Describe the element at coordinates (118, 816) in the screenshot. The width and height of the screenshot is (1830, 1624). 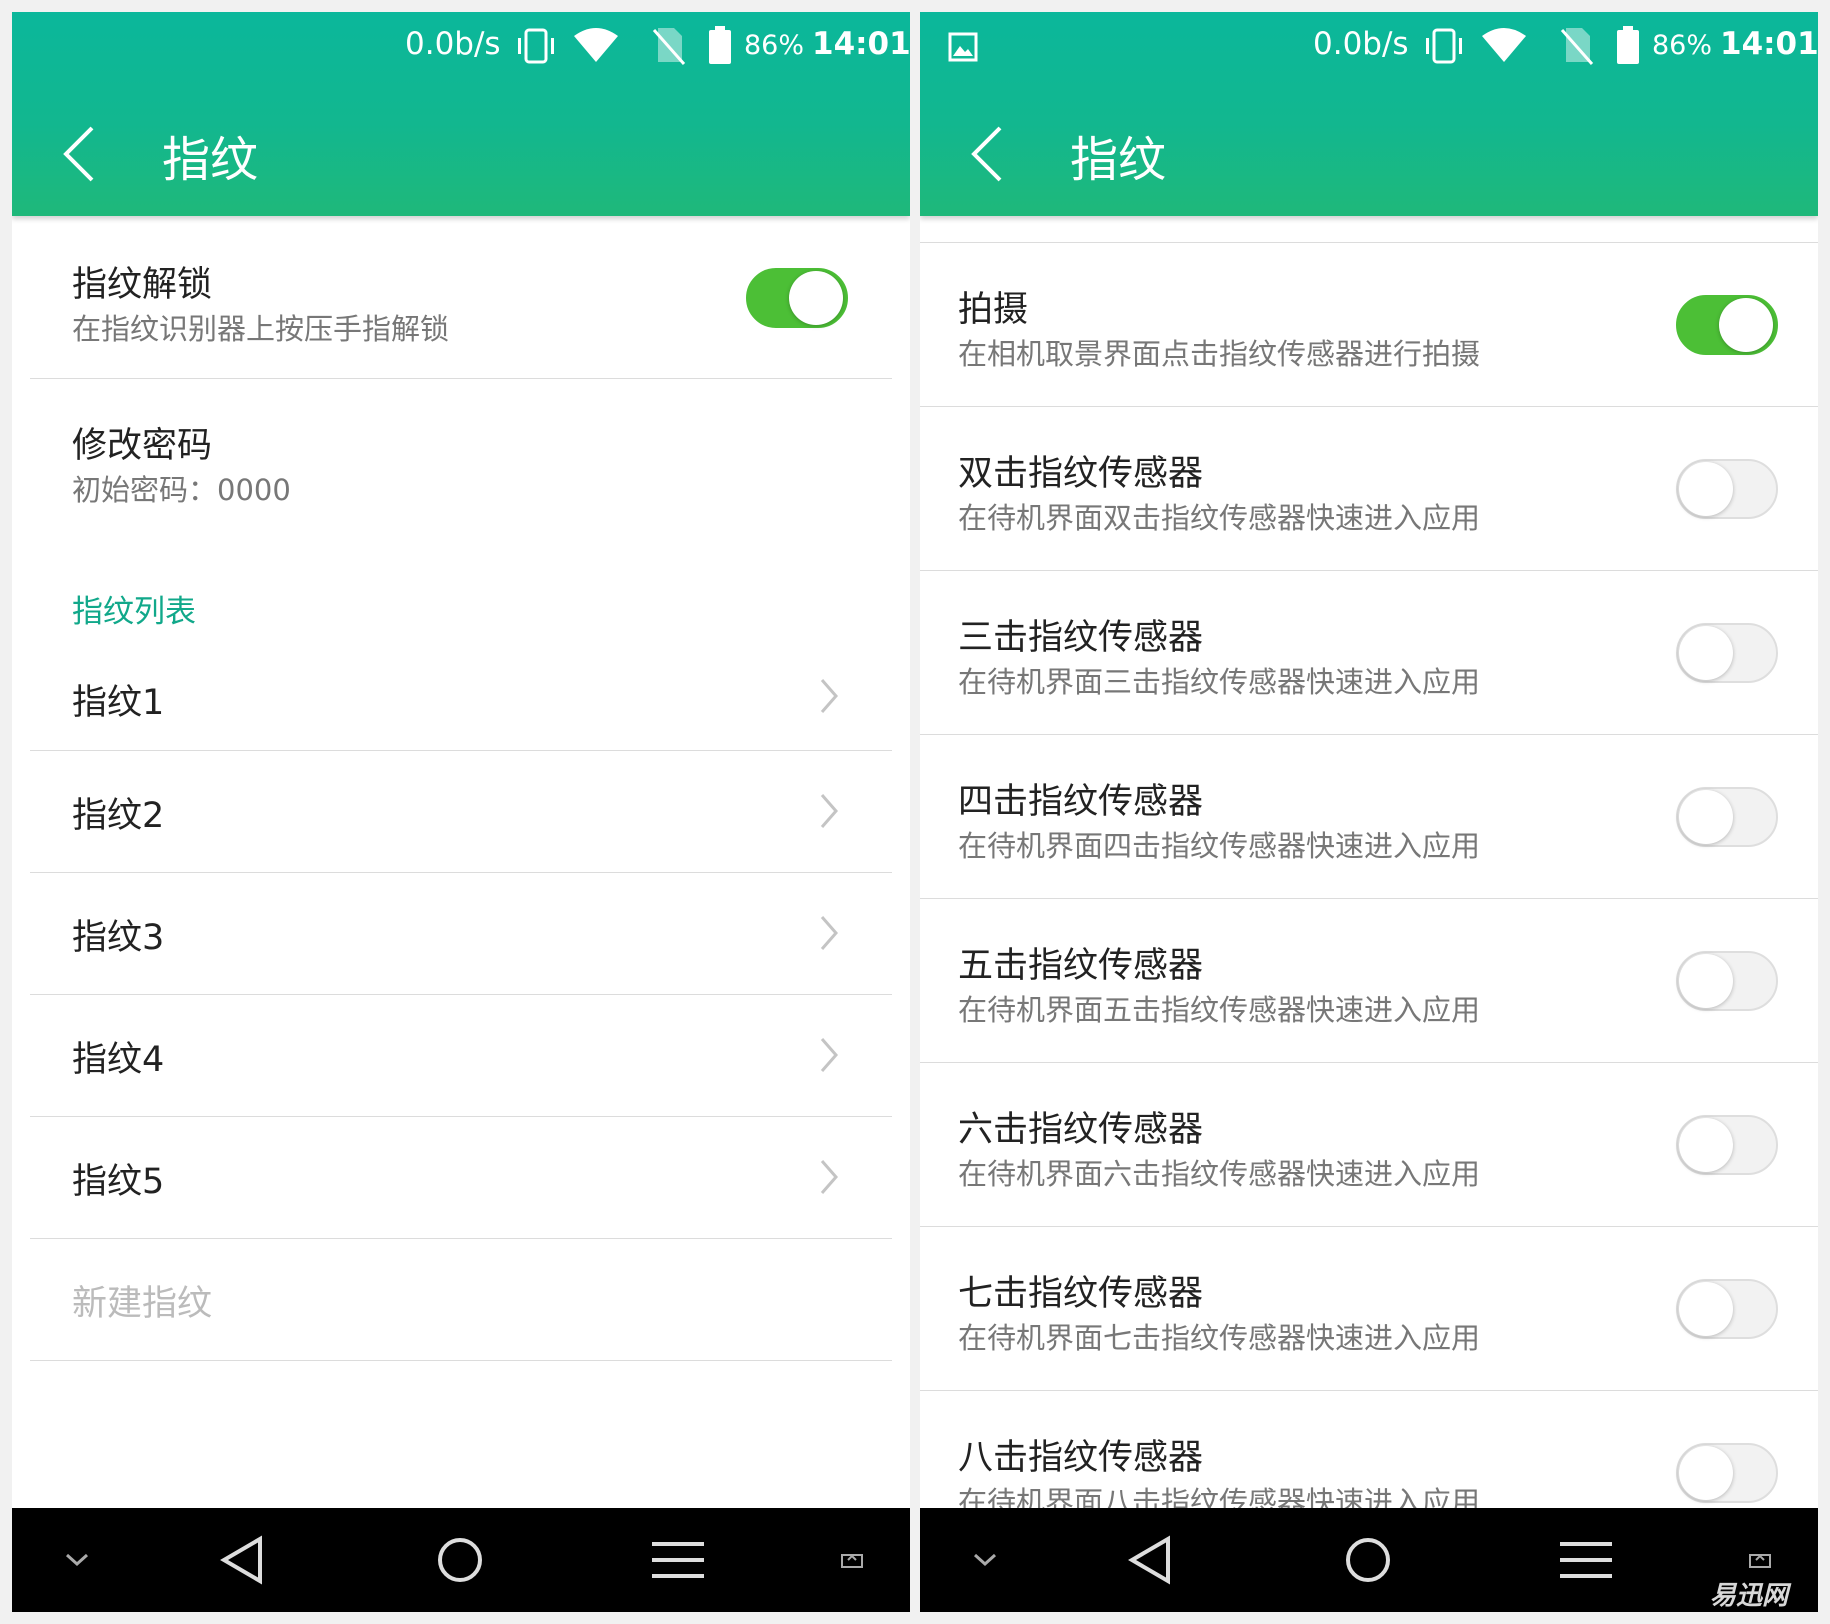
I see `fingerprint-label: 指纹2` at that location.